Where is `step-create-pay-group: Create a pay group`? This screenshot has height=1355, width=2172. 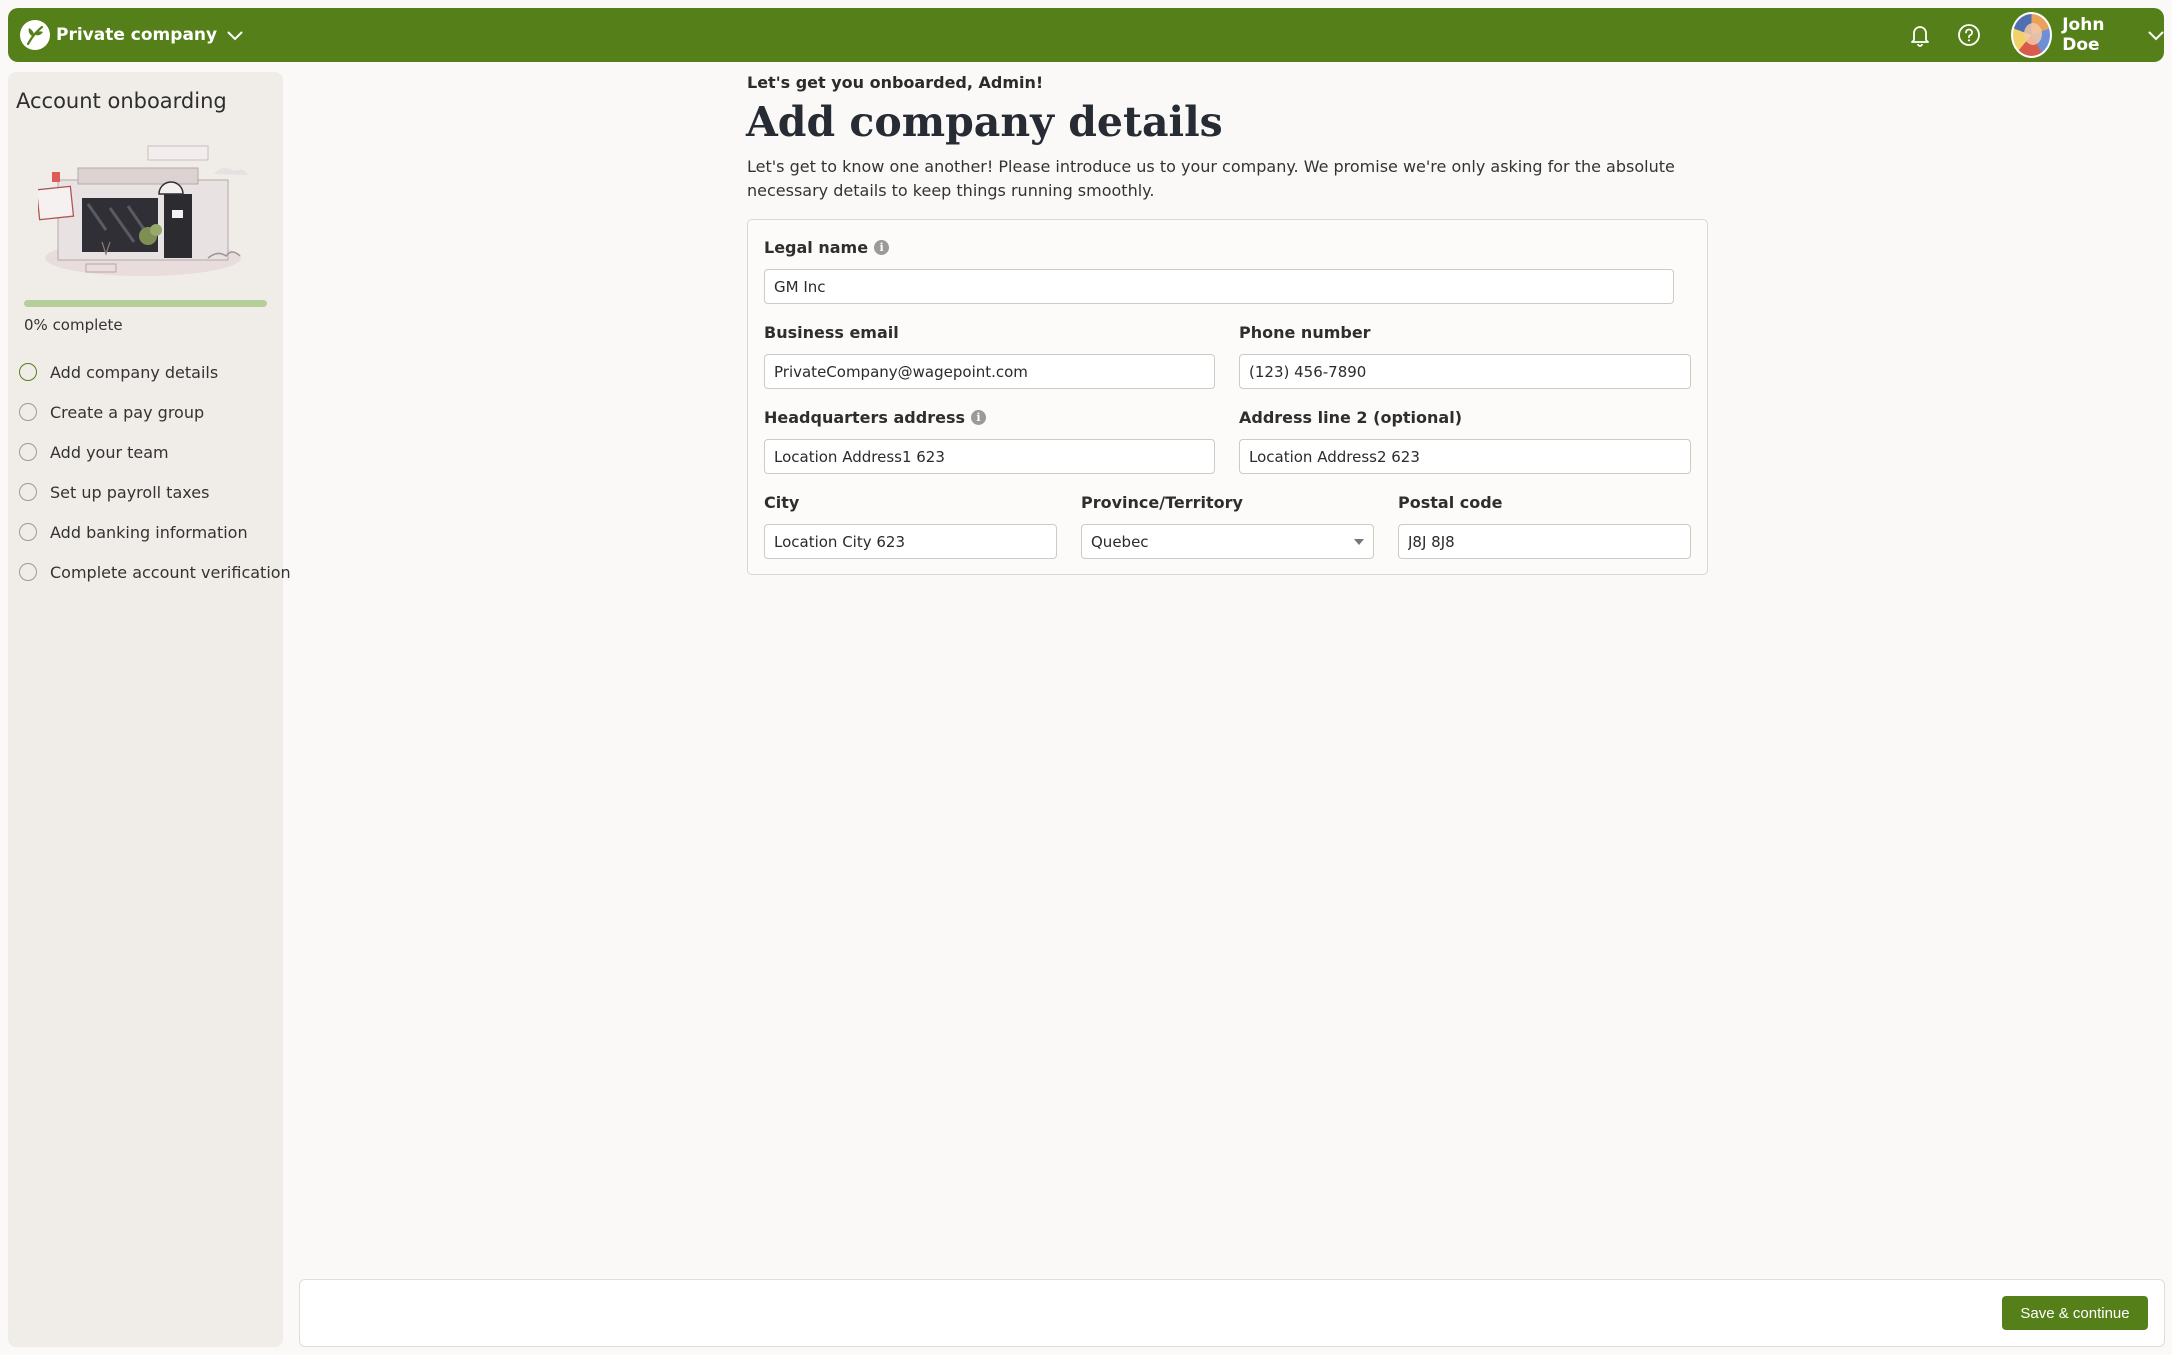
step-create-pay-group: Create a pay group is located at coordinates (155, 412).